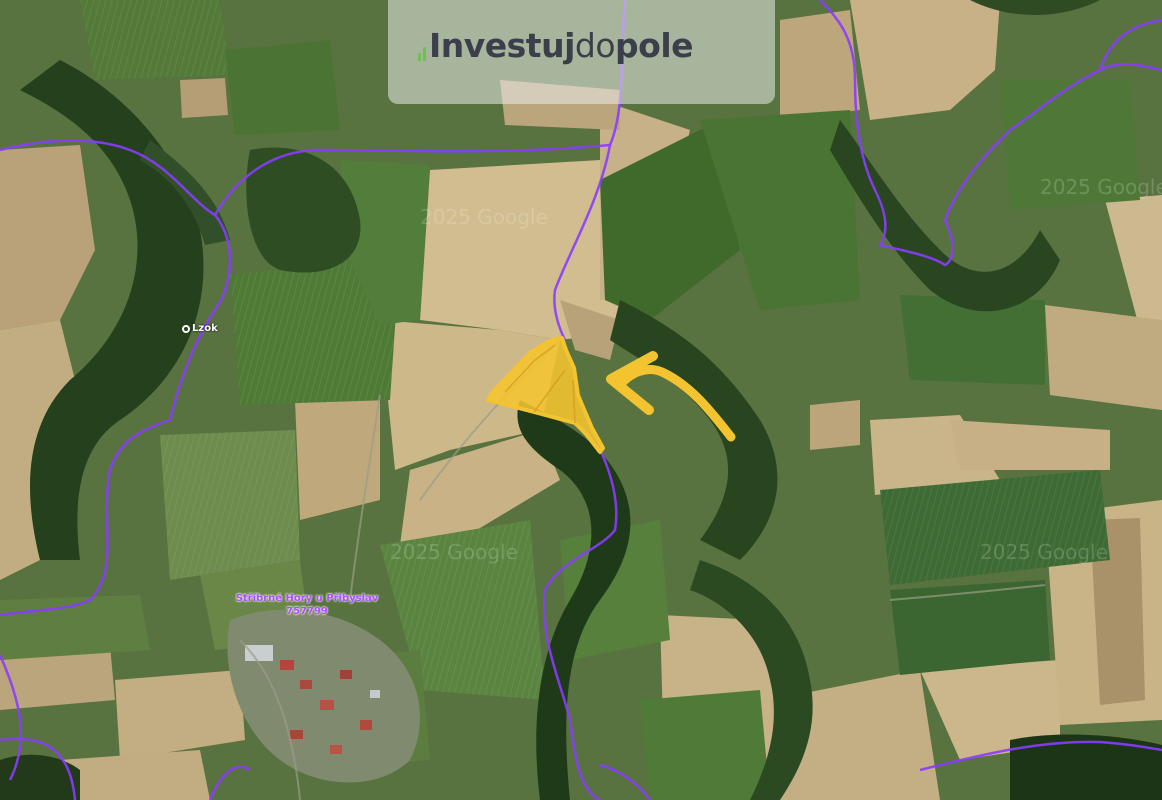 The height and width of the screenshot is (800, 1162). Describe the element at coordinates (186, 328) in the screenshot. I see `poi-circle-icon` at that location.